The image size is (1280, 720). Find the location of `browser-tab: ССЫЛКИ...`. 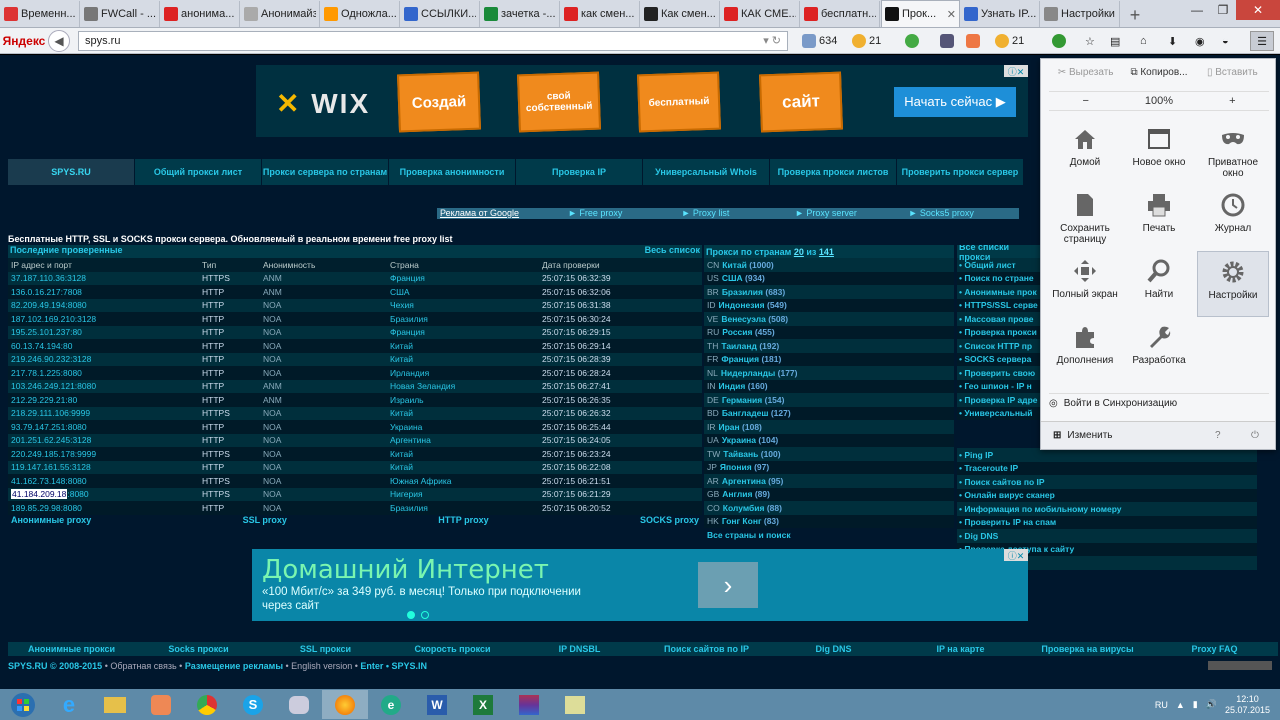

browser-tab: ССЫЛКИ... is located at coordinates (440, 14).